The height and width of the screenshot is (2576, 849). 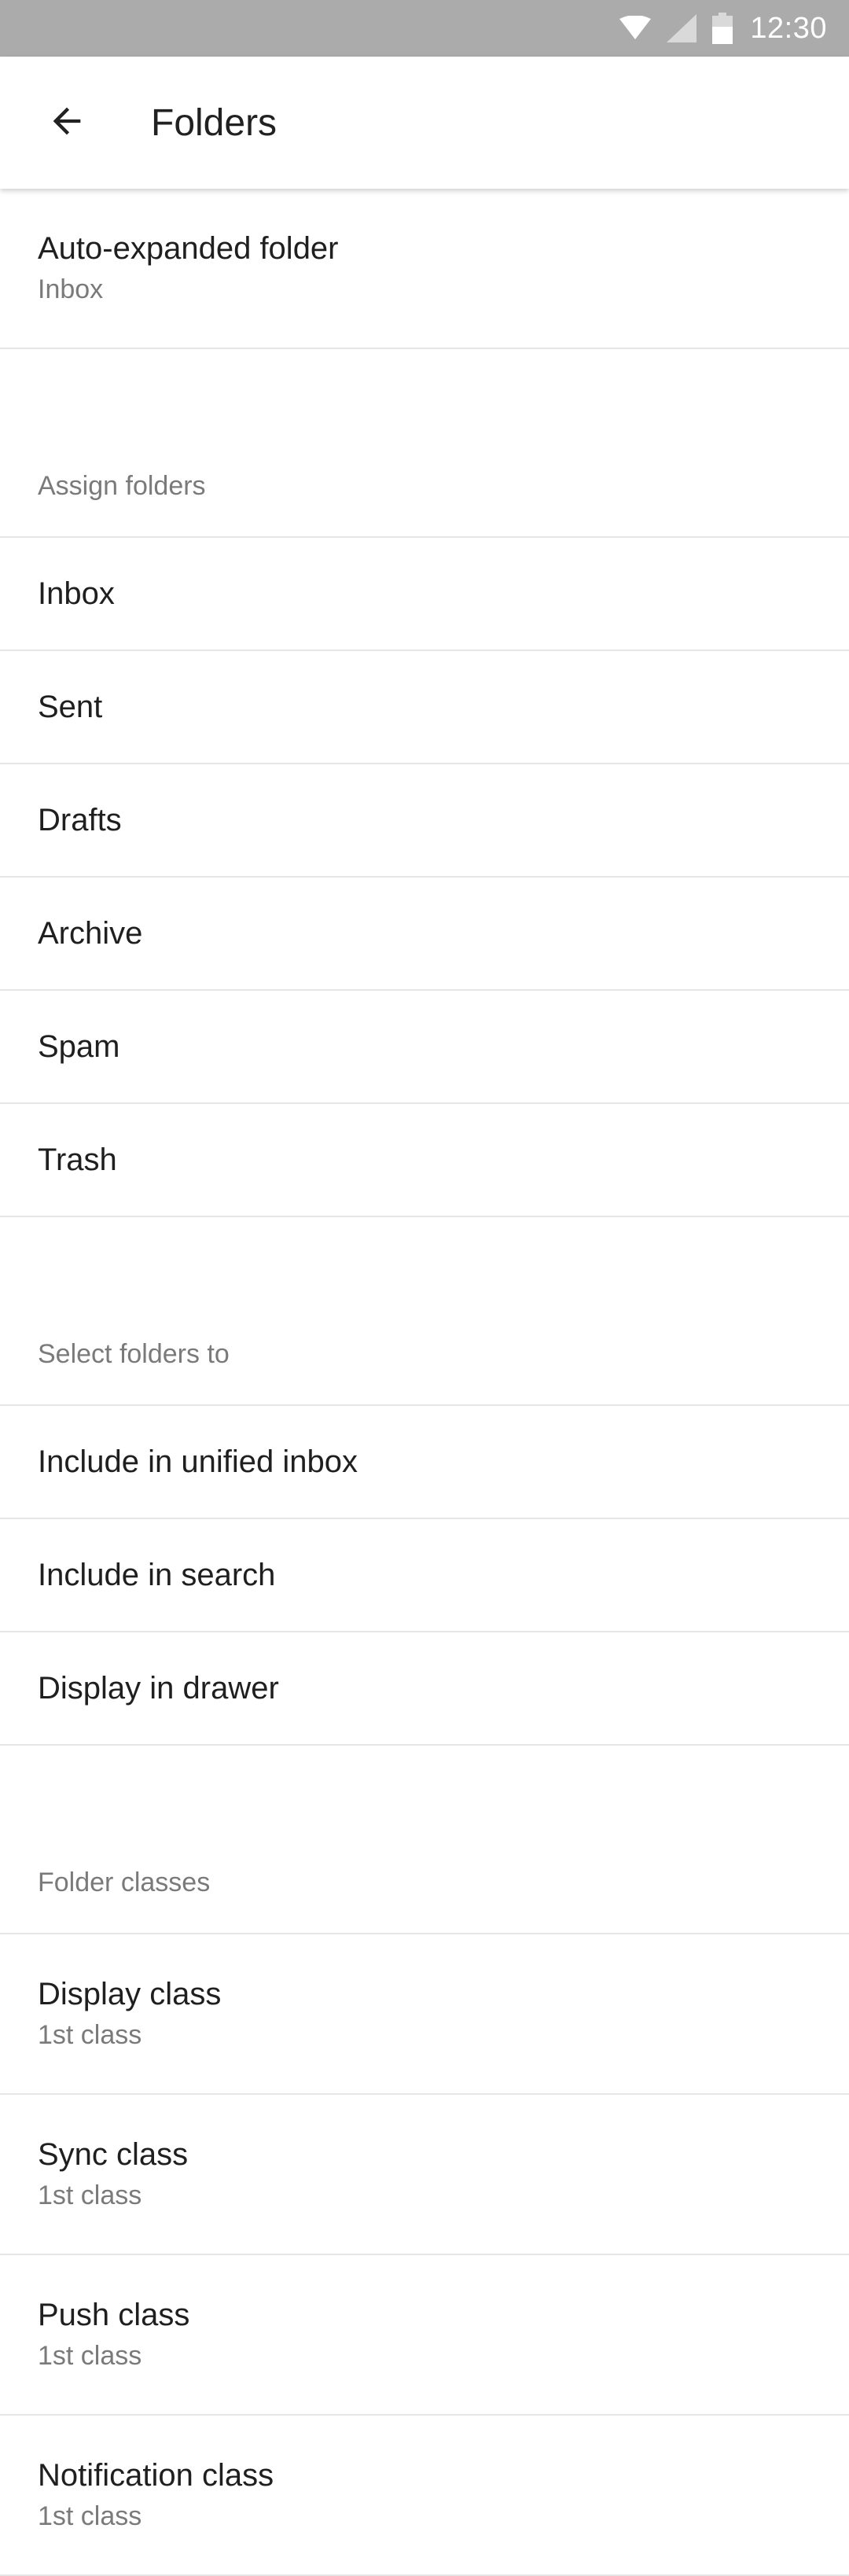 What do you see at coordinates (76, 593) in the screenshot?
I see `pref-title: Inbox` at bounding box center [76, 593].